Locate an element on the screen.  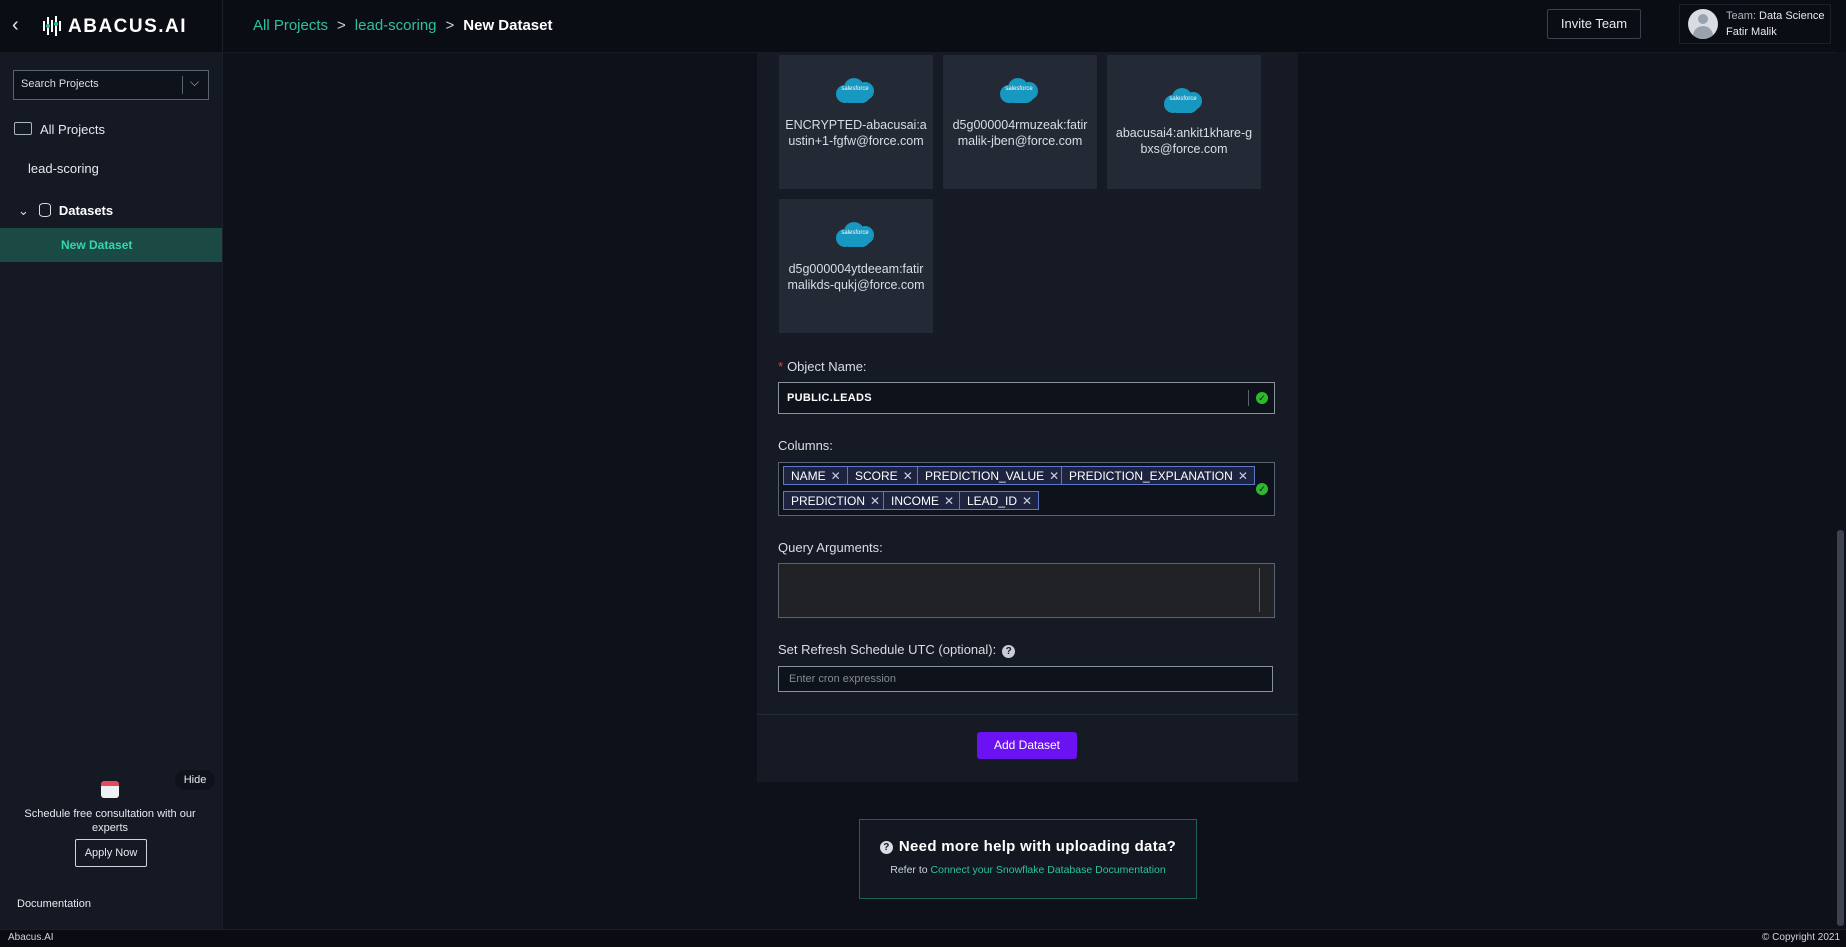
sidebar-item-project: lead-scoring is located at coordinates (63, 168).